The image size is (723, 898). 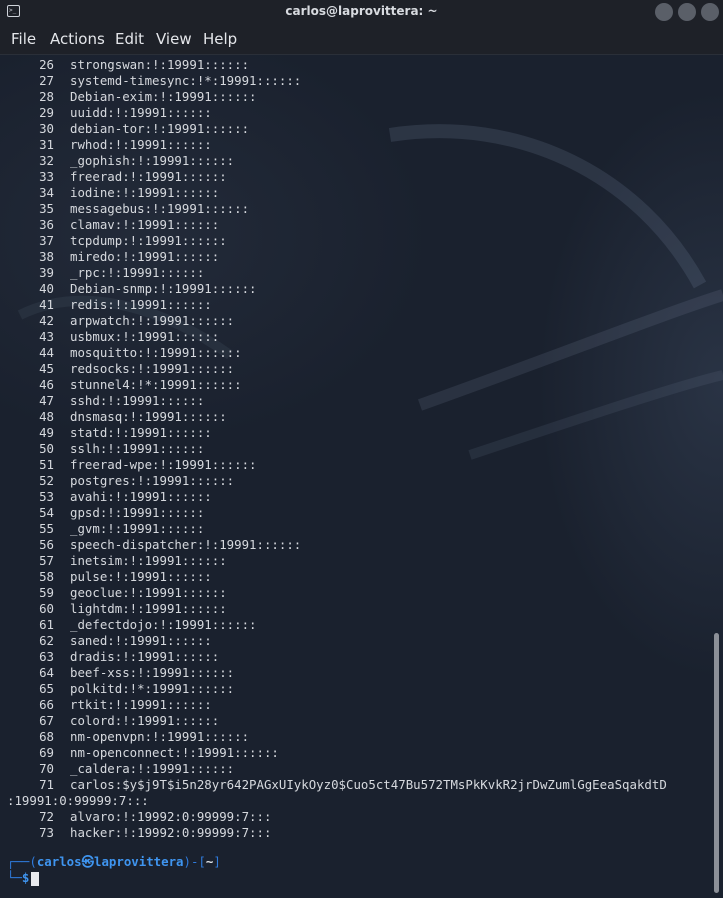 What do you see at coordinates (361, 353) in the screenshot?
I see `terminal-line: 44 mosquitto:!:19991::::::` at bounding box center [361, 353].